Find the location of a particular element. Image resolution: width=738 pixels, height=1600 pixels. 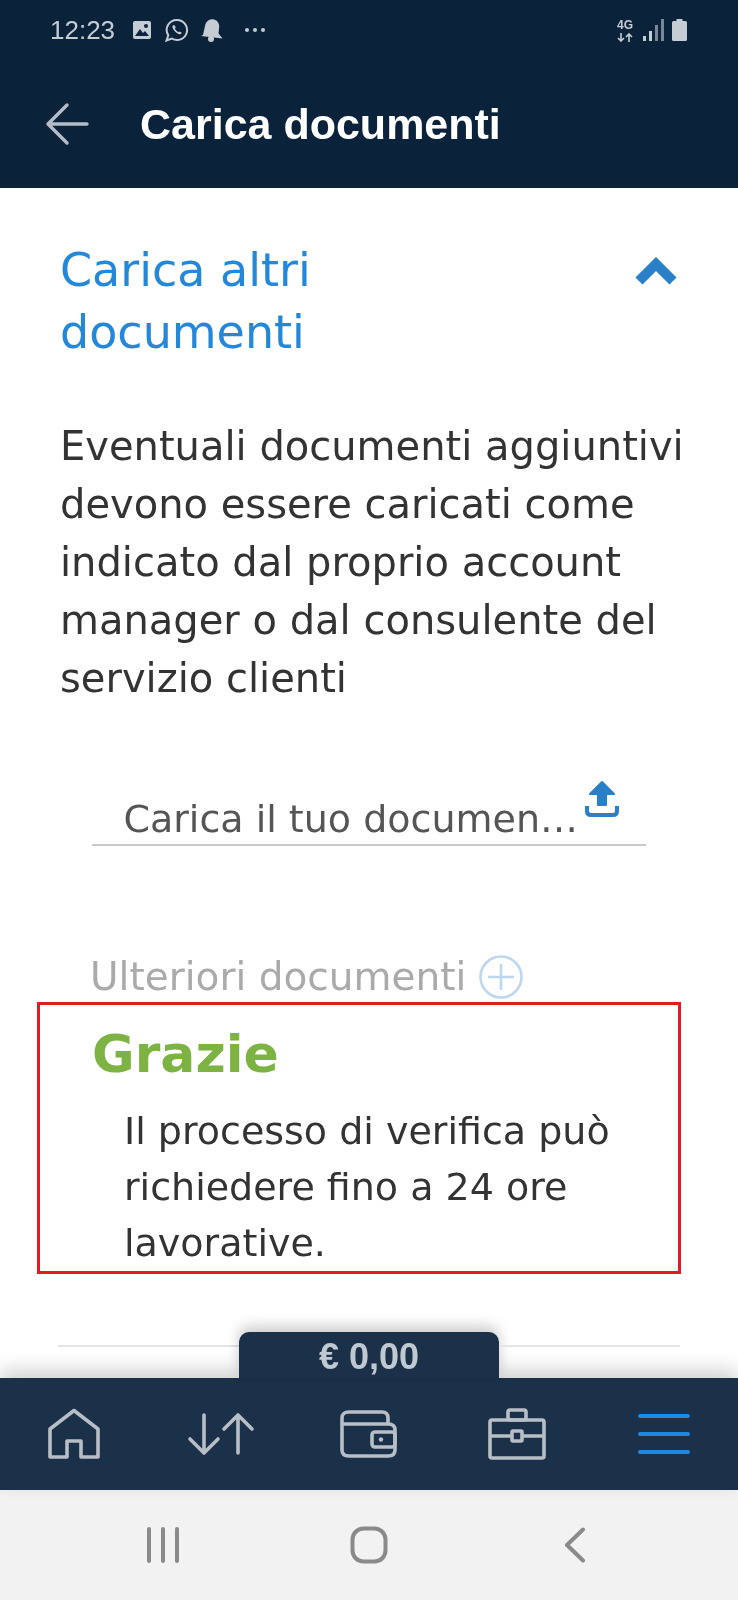

section-title: Carica altri documenti is located at coordinates (280, 301).